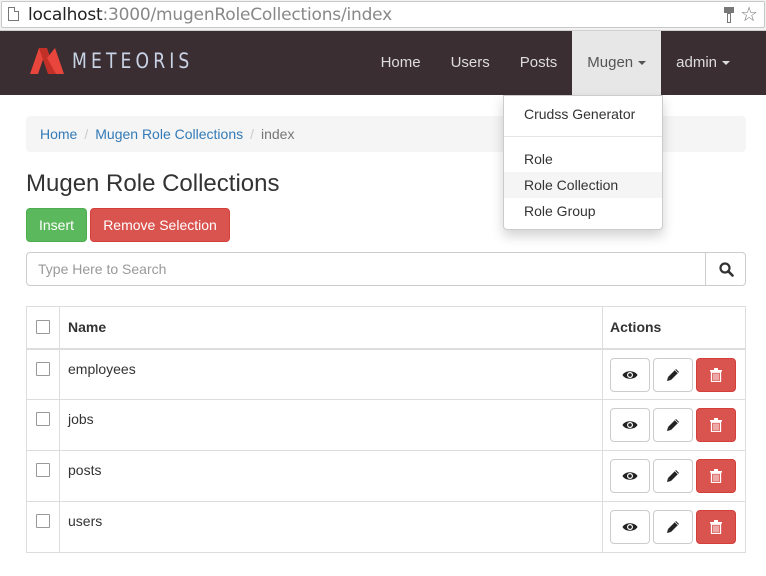 The height and width of the screenshot is (576, 766). I want to click on url-path: :3000/mugenRoleCollections/index, so click(247, 15).